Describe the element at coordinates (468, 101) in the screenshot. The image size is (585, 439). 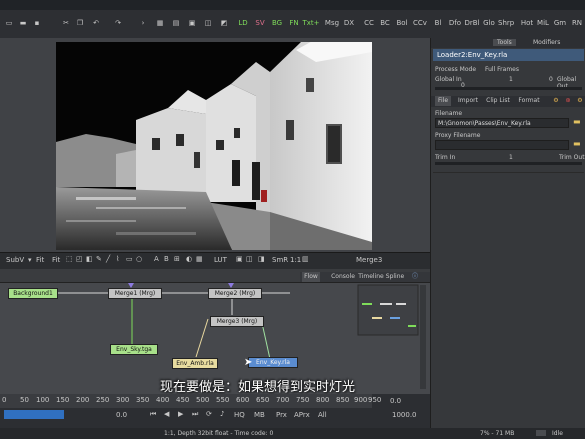
I see `tab-import: Import` at that location.